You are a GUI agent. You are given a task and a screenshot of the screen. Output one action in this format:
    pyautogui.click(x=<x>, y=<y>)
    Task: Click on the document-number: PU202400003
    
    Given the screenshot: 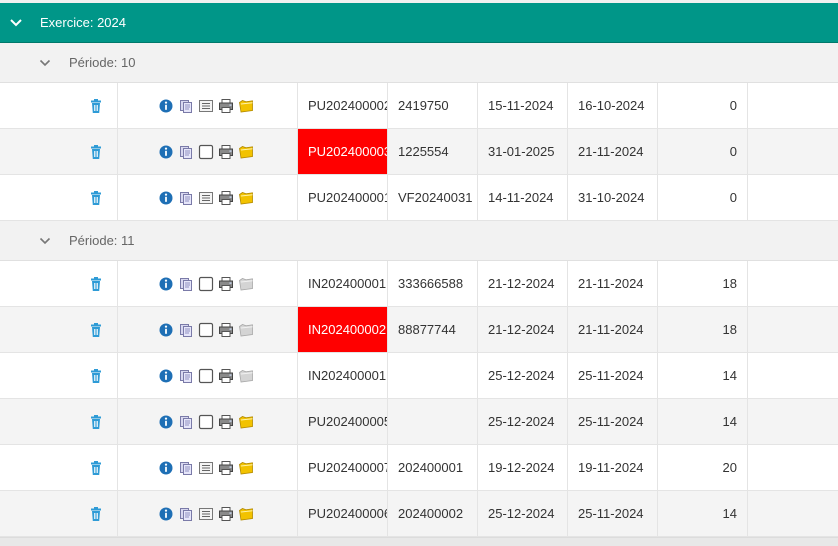 What is the action you would take?
    pyautogui.click(x=343, y=151)
    